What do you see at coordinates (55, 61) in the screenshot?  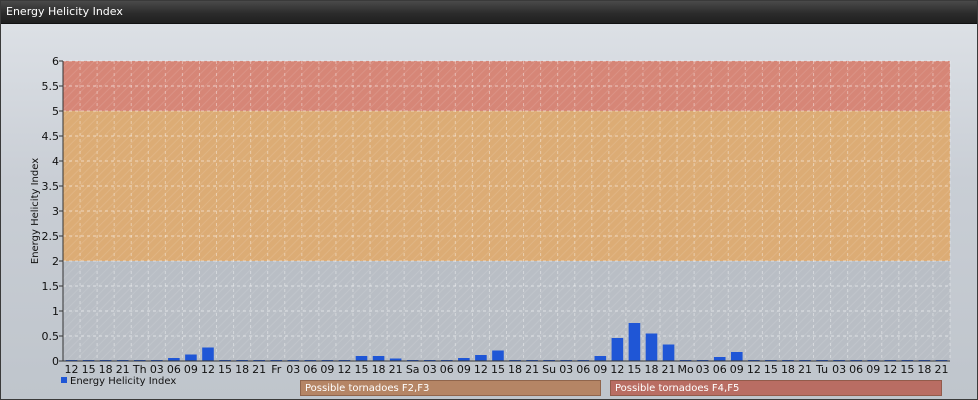 I see `y-tick-label: 6` at bounding box center [55, 61].